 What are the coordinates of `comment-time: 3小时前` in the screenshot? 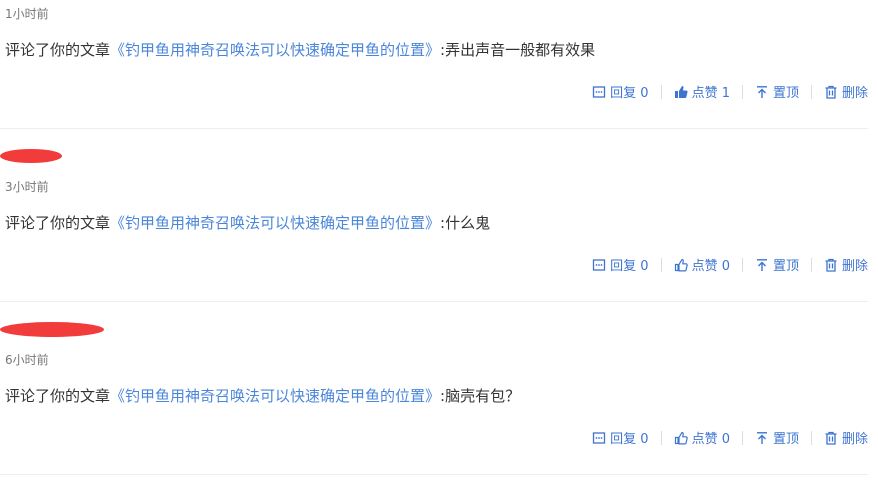 It's located at (27, 187).